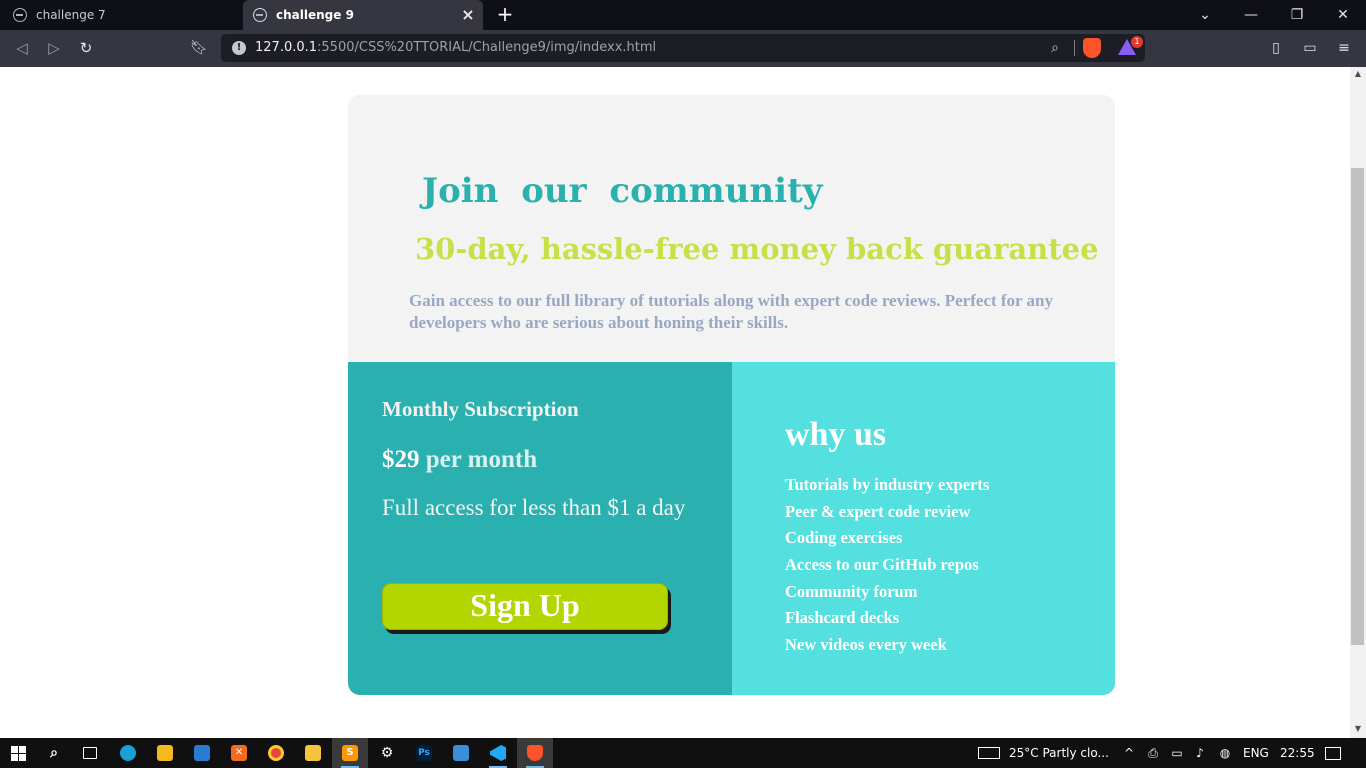  What do you see at coordinates (481, 459) in the screenshot?
I see `price-period: per month` at bounding box center [481, 459].